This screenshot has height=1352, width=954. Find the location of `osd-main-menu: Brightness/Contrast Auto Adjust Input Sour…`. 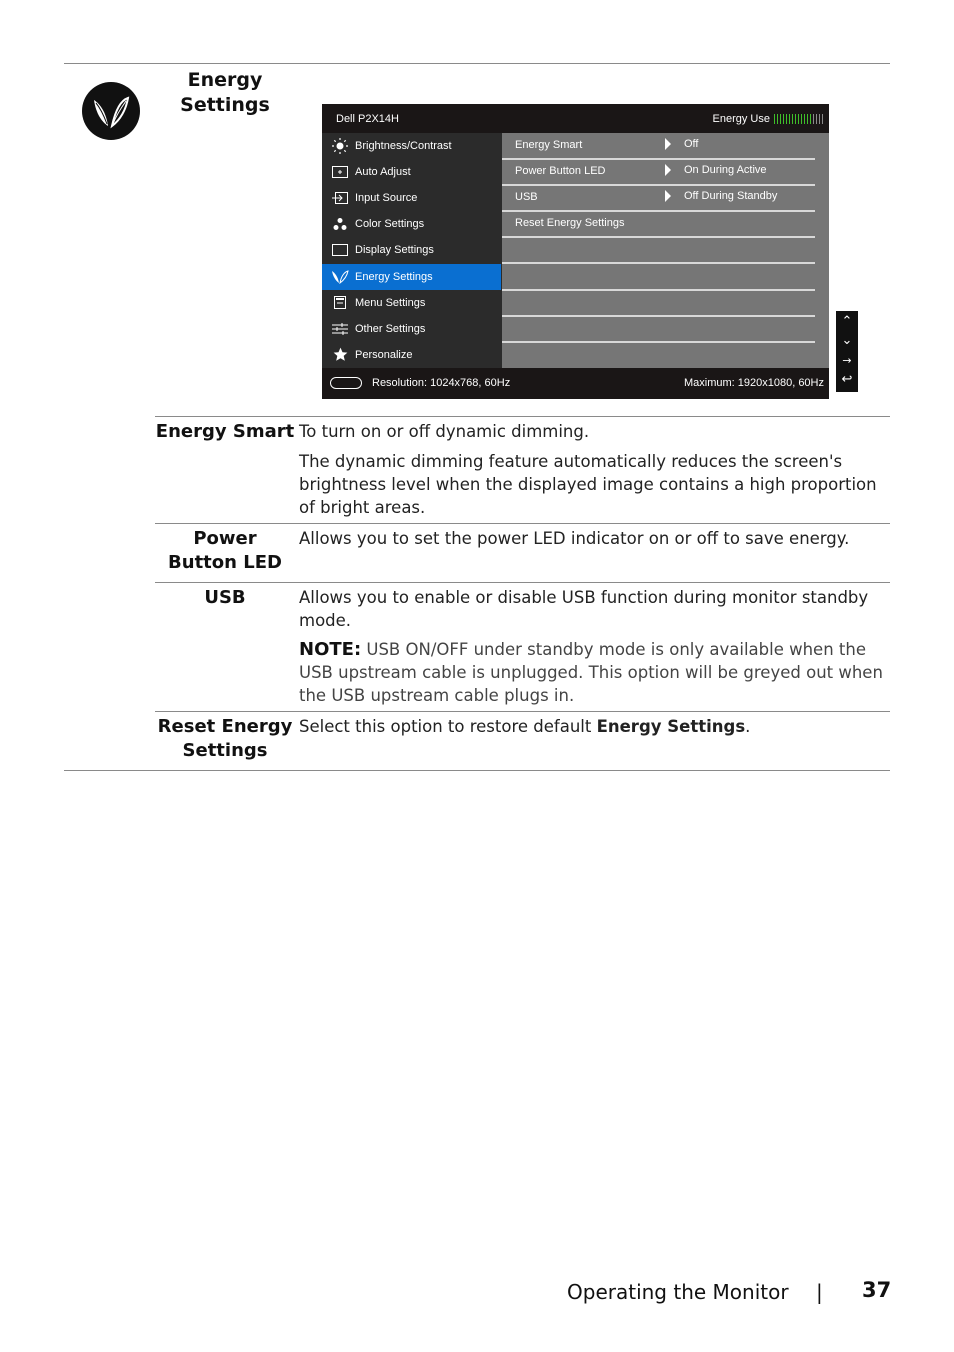

osd-main-menu: Brightness/Contrast Auto Adjust Input Sour… is located at coordinates (411, 250).